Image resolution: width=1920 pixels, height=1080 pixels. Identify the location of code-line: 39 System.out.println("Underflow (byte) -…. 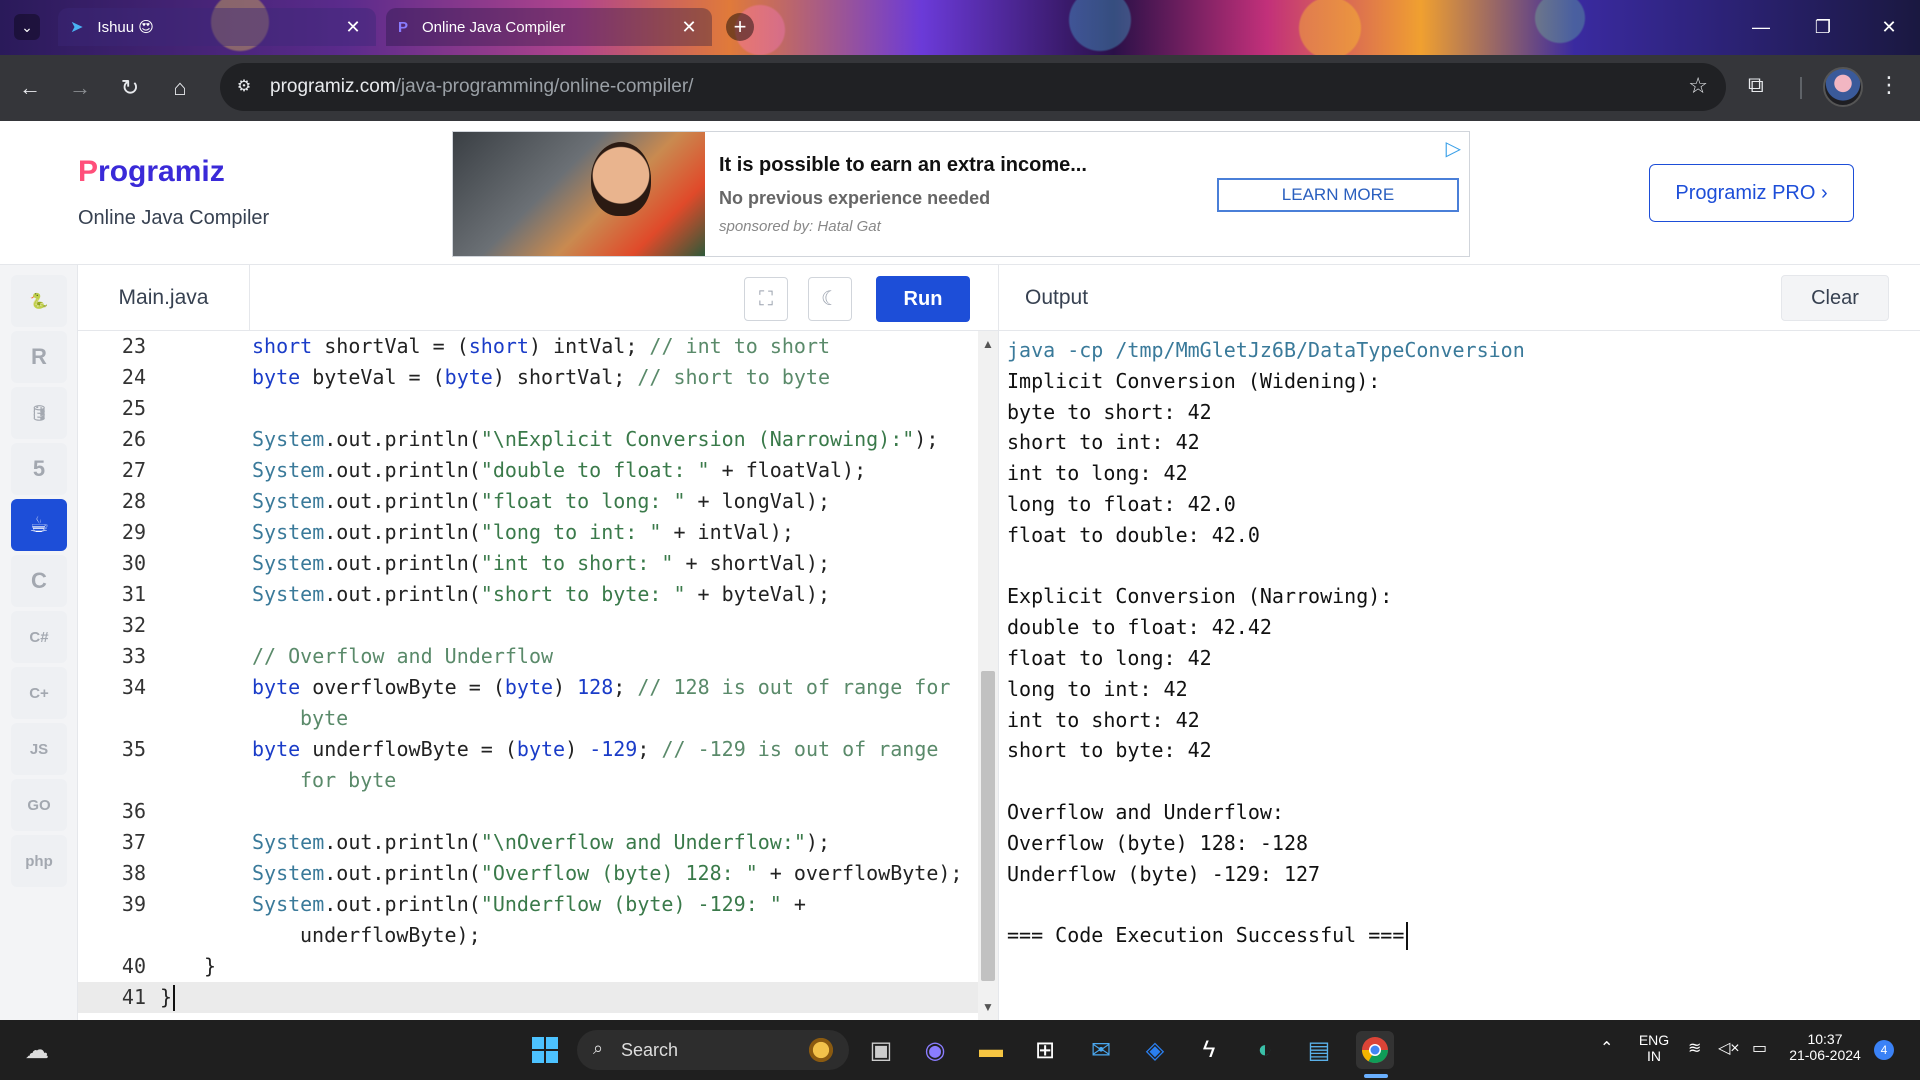
(528, 904).